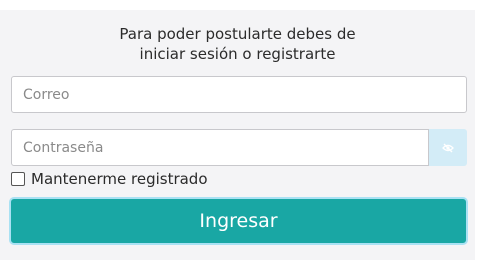 The height and width of the screenshot is (270, 480). Describe the element at coordinates (237, 54) in the screenshot. I see `intro-line-2: iniciar sesión o registrarte` at that location.